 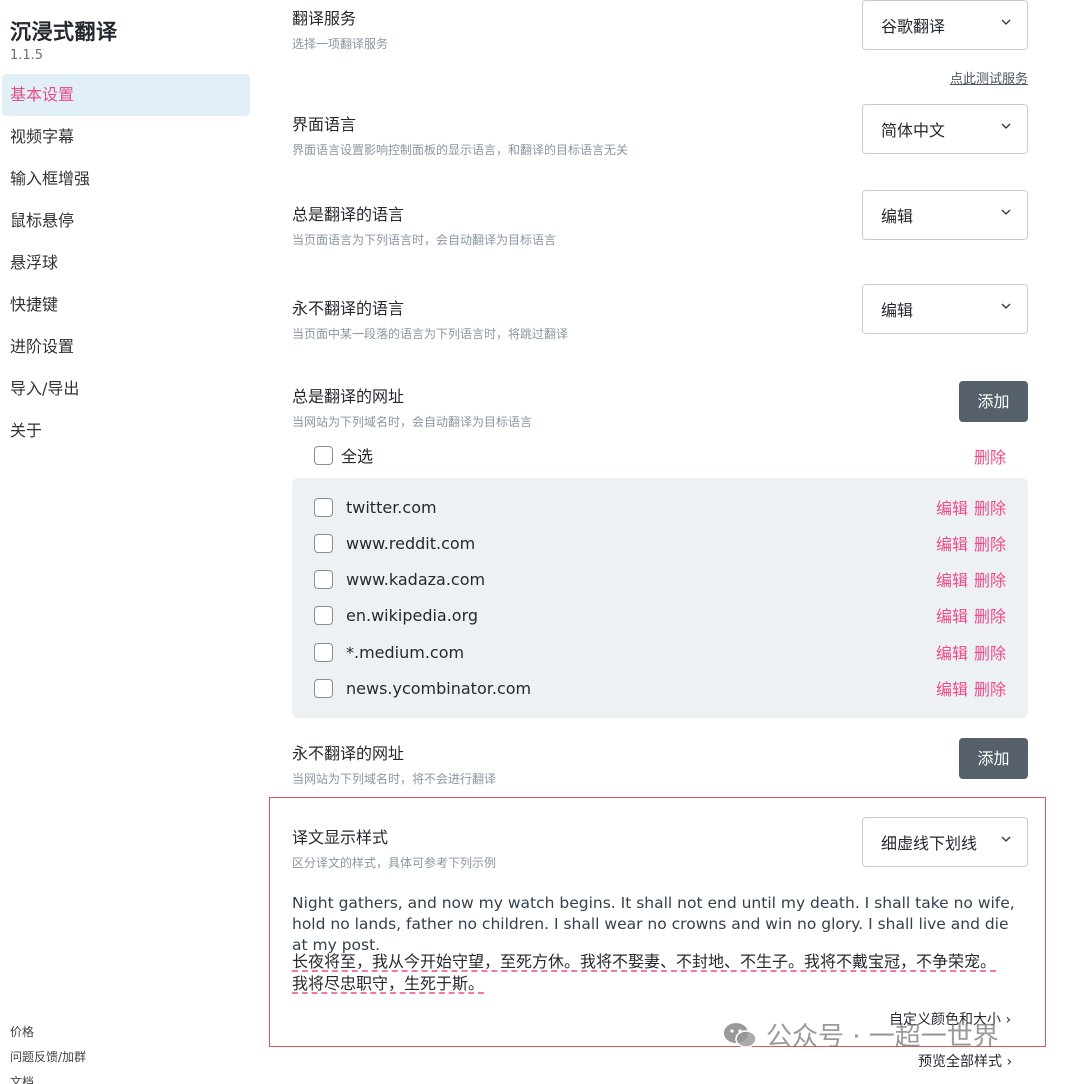 I want to click on wechat-icon, so click(x=740, y=1035).